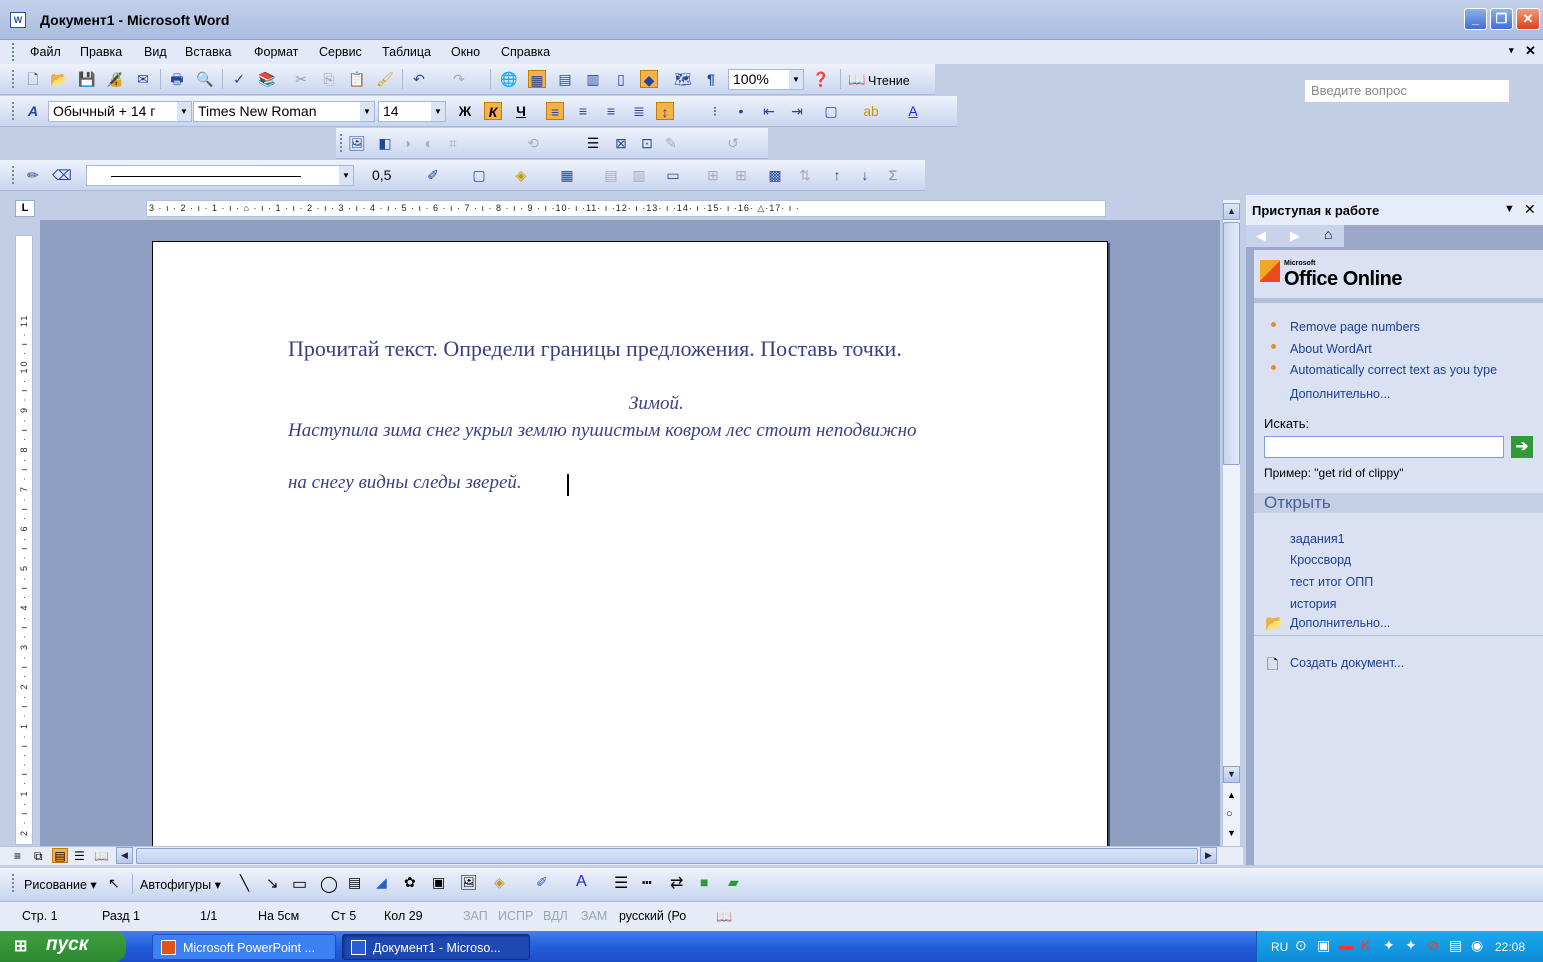  Describe the element at coordinates (1231, 211) in the screenshot. I see `scroll-up-icon: ▲` at that location.